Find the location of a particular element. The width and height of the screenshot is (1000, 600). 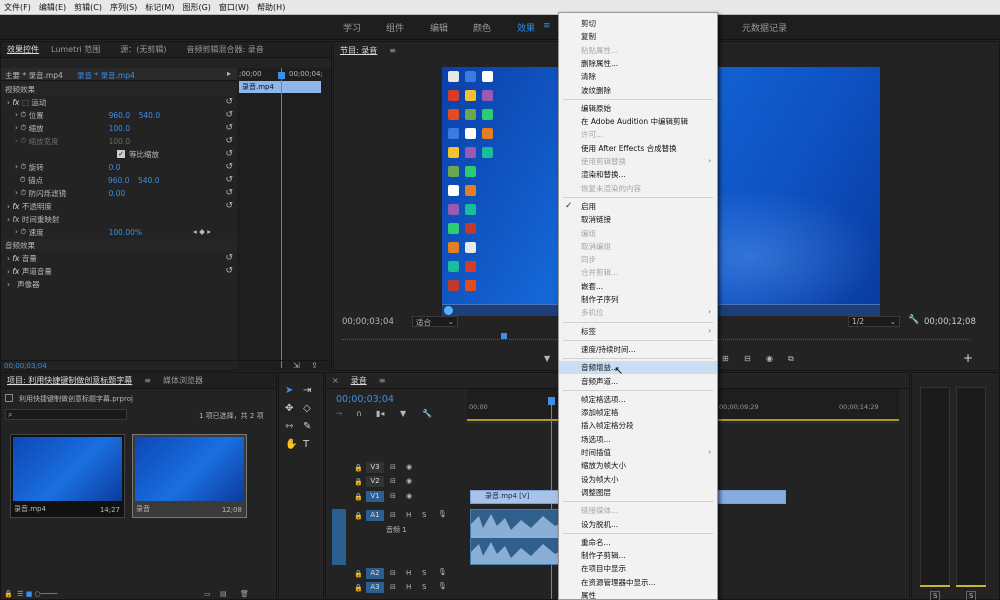

master-clip-label: 主要 * 录音.mp4 is located at coordinates (34, 75).